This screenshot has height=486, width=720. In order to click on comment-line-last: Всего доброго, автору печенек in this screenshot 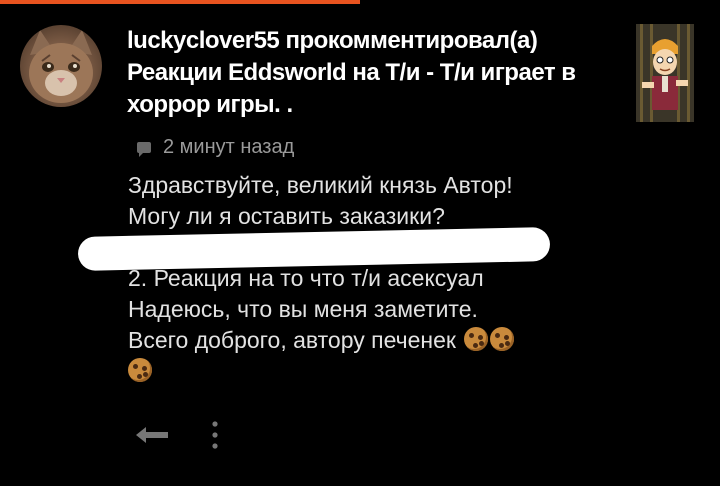, I will do `click(408, 340)`.